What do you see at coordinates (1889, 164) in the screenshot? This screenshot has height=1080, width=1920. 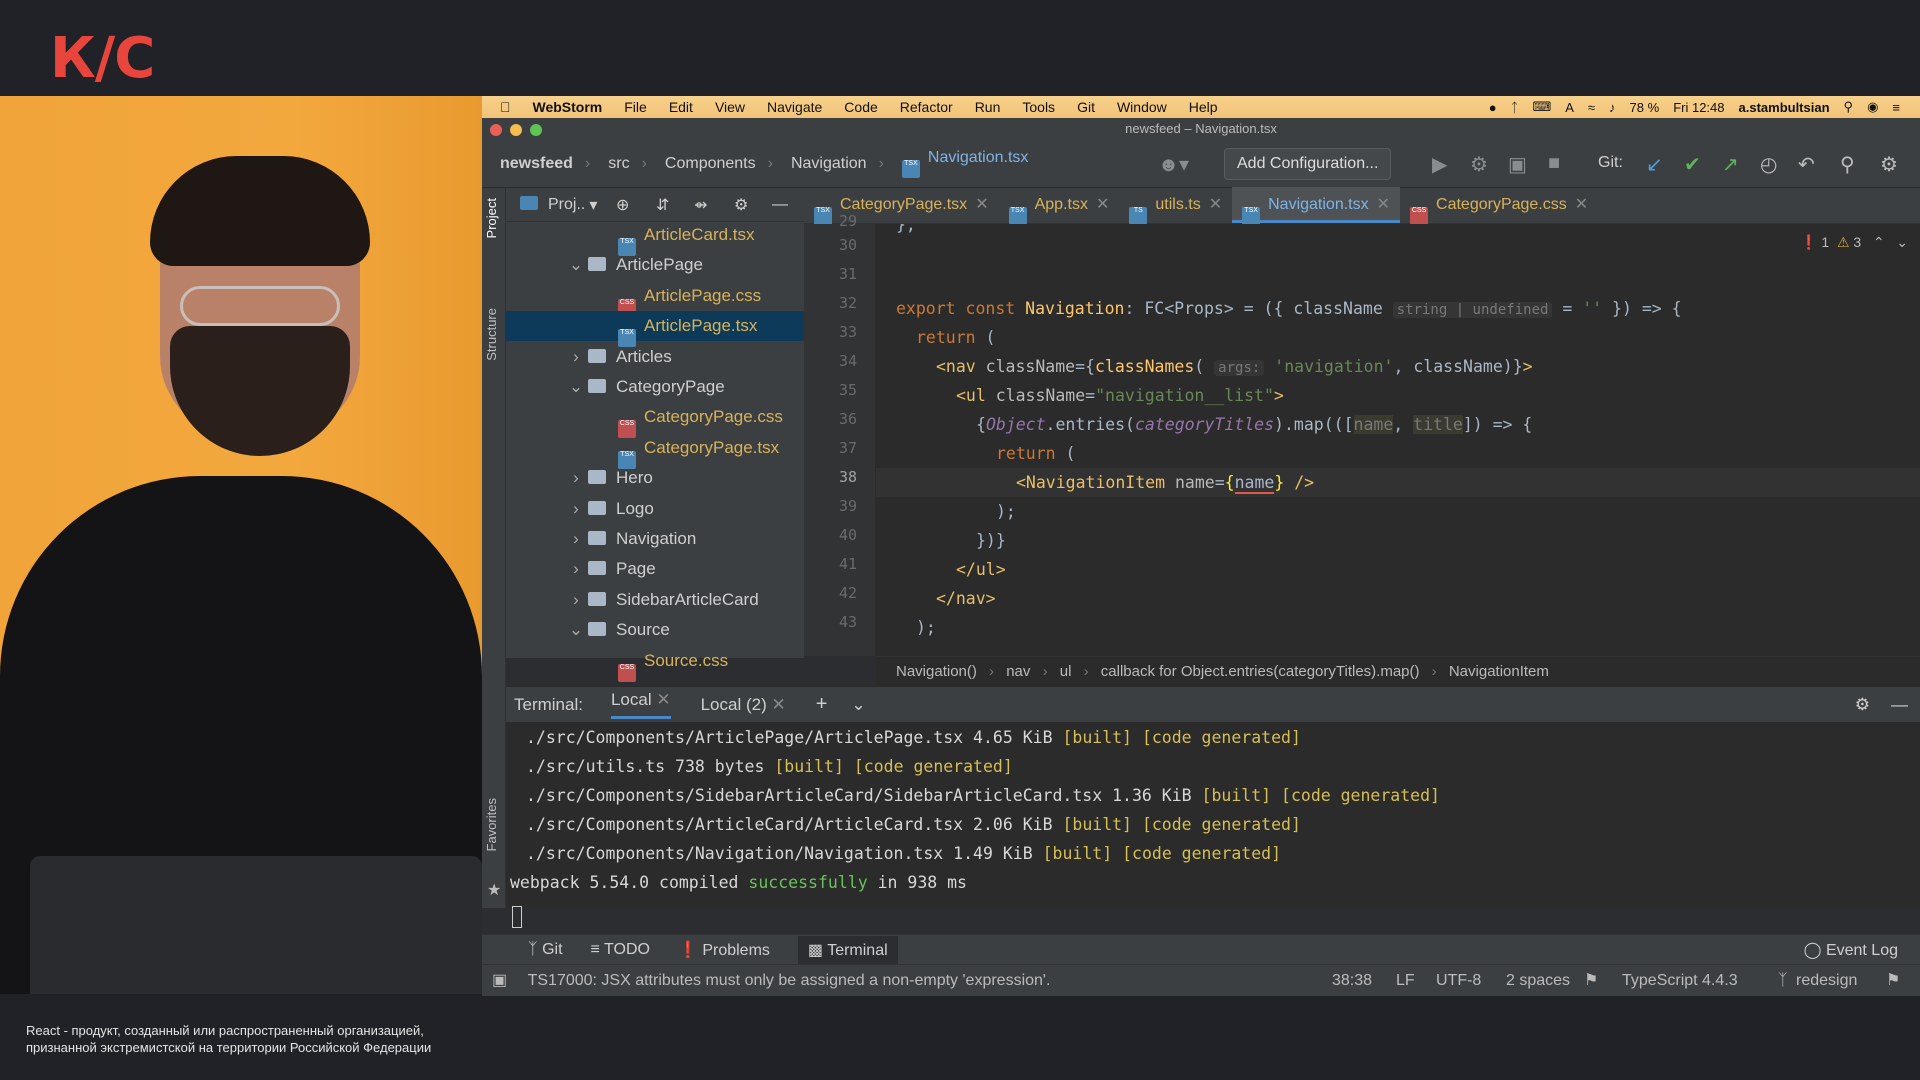 I see `settings-gear-icon: ⚙` at bounding box center [1889, 164].